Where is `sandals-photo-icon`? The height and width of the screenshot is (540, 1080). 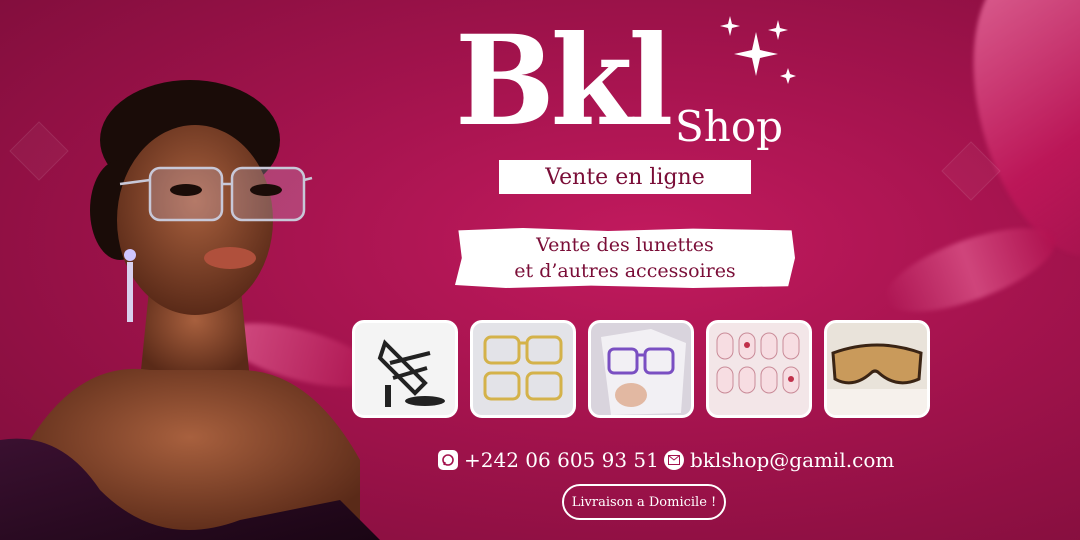 sandals-photo-icon is located at coordinates (405, 369).